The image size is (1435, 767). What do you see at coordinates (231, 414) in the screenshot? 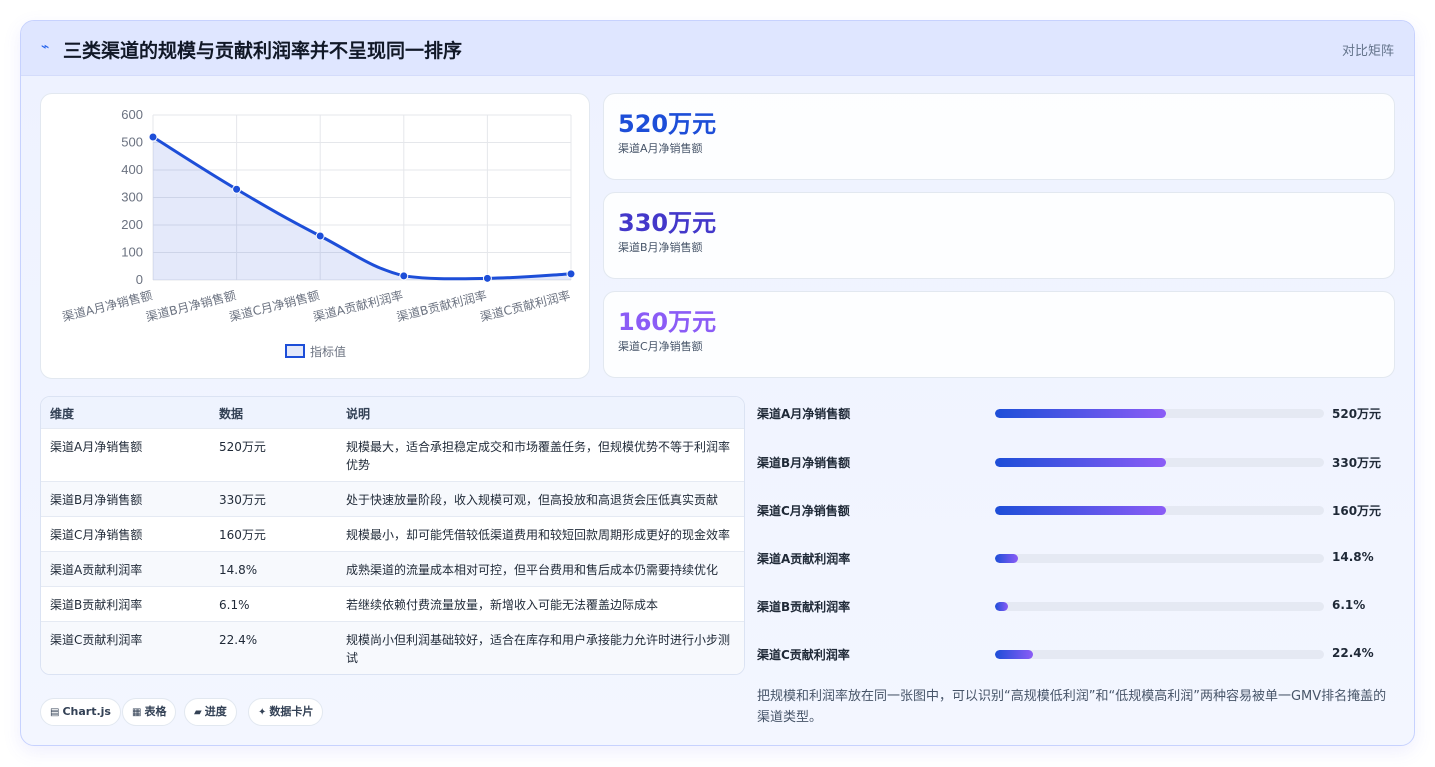
I see `column-header: 数据` at bounding box center [231, 414].